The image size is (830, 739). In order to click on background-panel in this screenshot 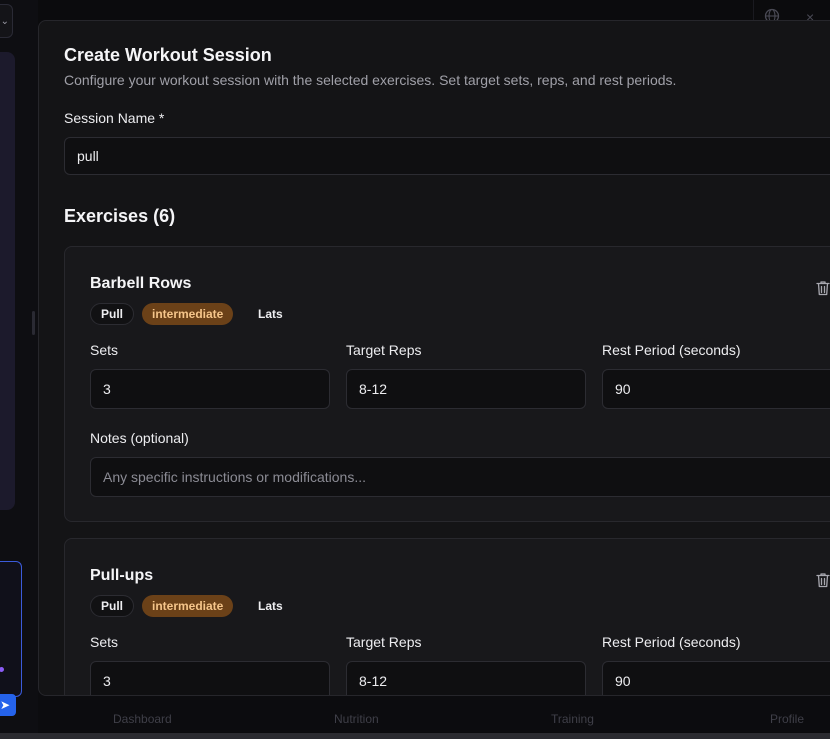, I will do `click(7, 281)`.